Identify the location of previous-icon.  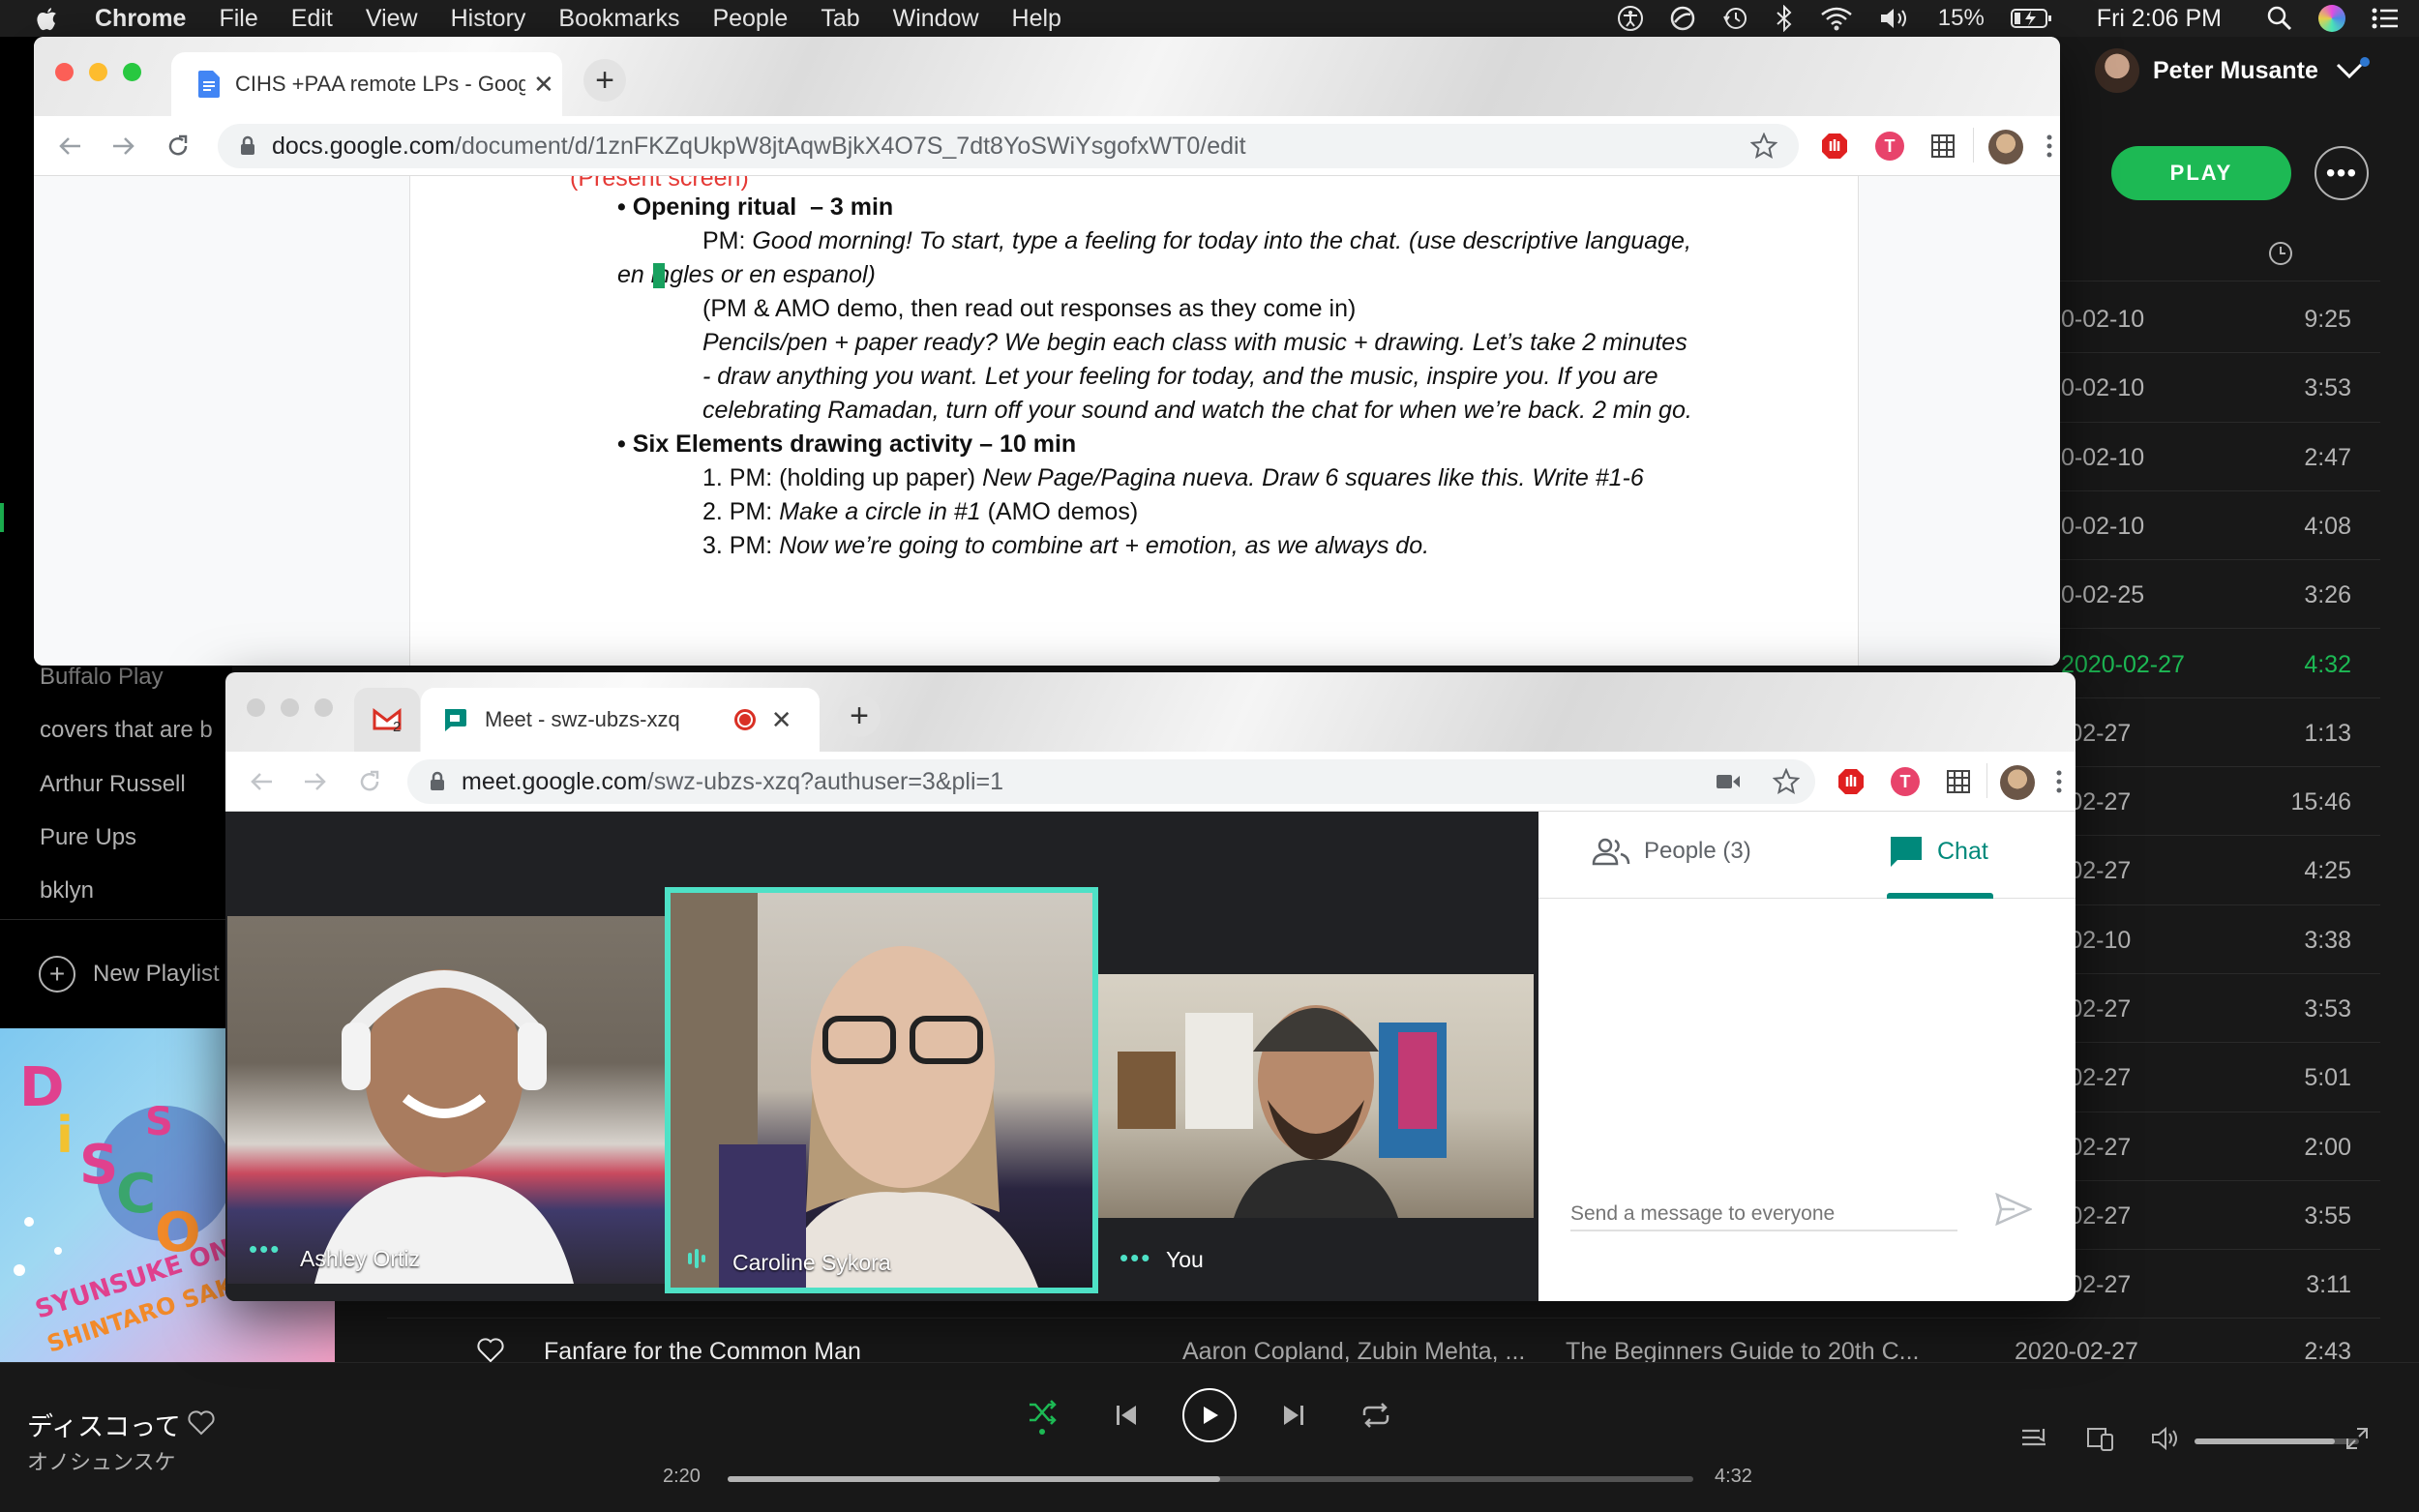
(1126, 1415).